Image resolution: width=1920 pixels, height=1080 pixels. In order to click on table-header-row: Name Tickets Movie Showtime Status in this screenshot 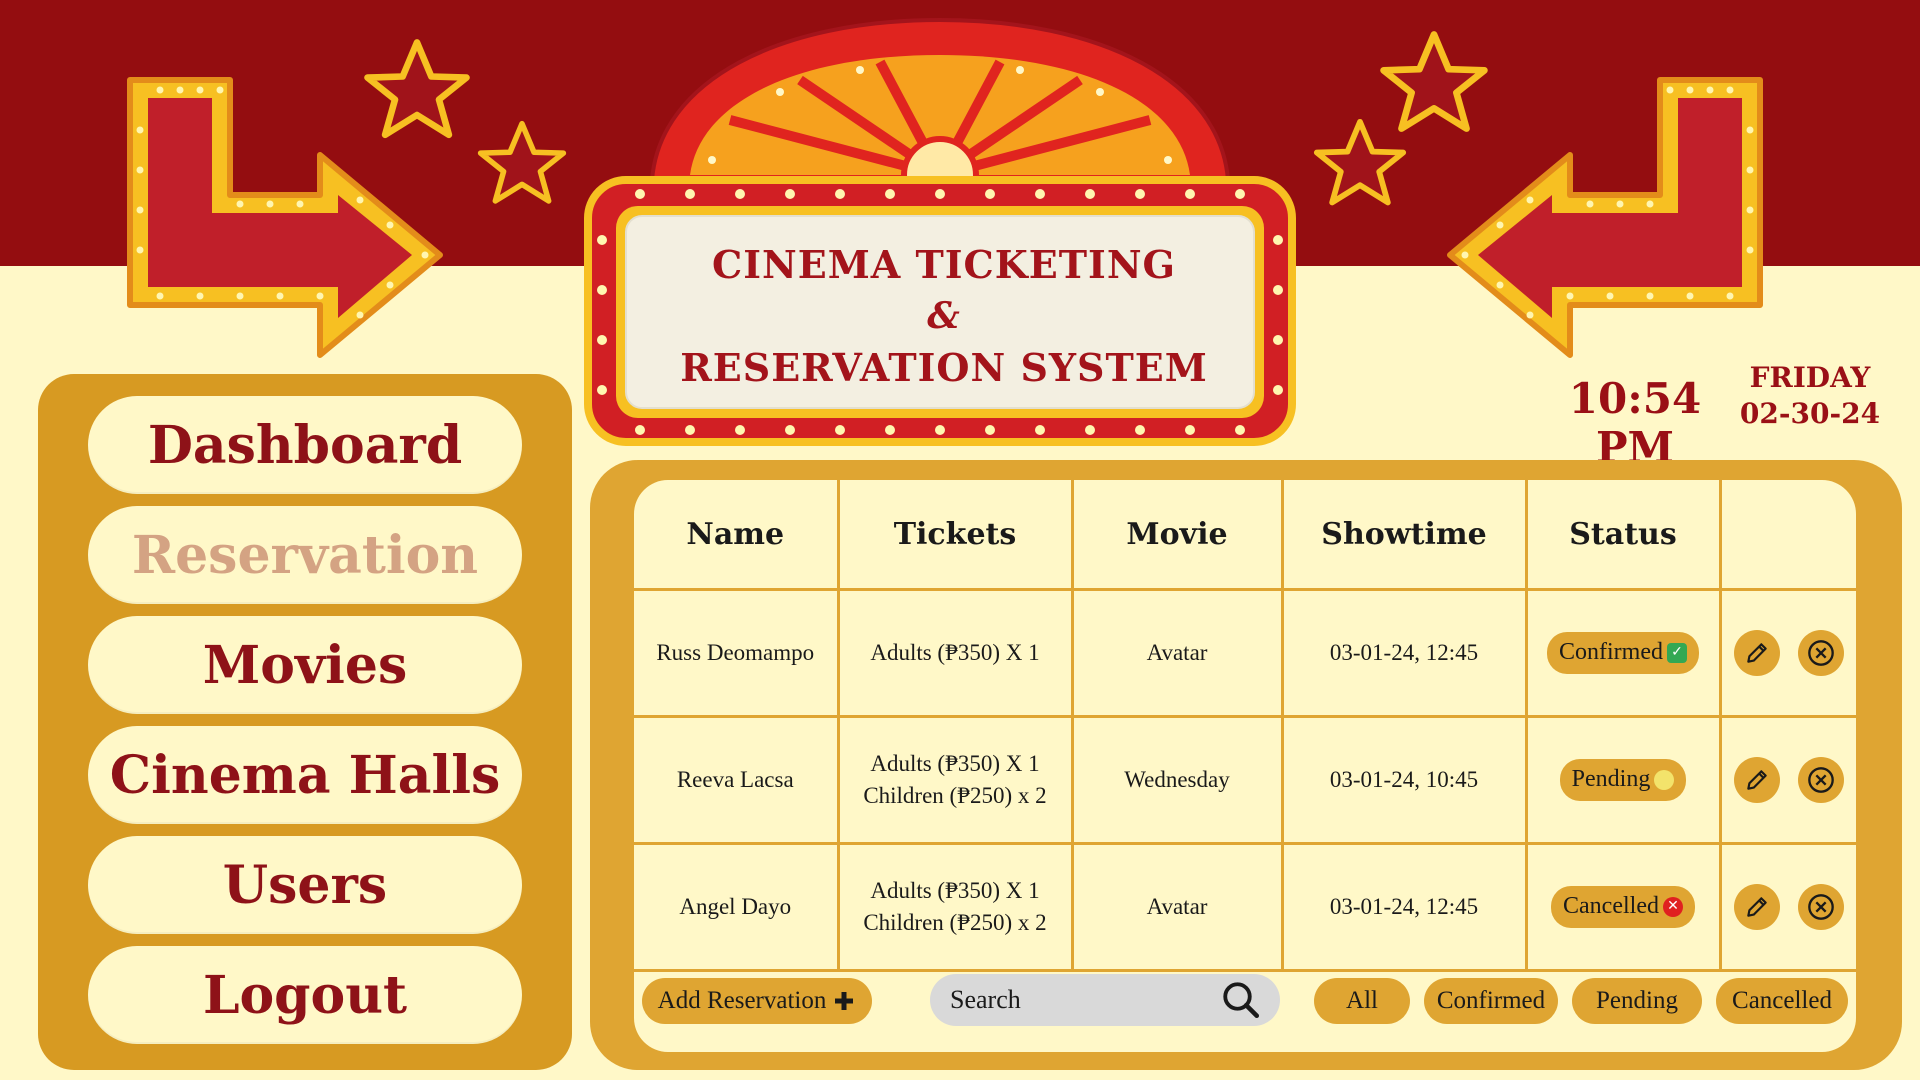, I will do `click(1245, 535)`.